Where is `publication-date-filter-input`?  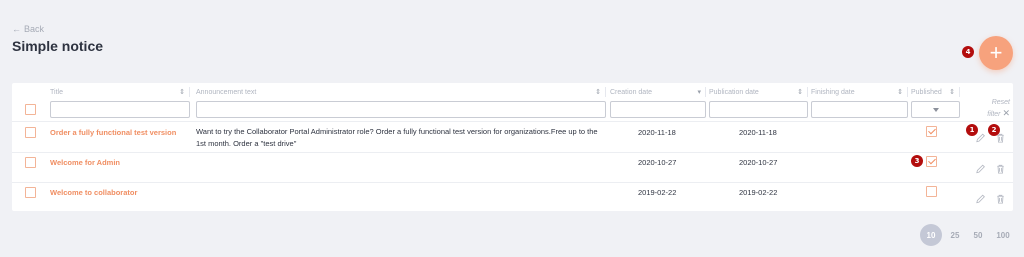
publication-date-filter-input is located at coordinates (758, 109).